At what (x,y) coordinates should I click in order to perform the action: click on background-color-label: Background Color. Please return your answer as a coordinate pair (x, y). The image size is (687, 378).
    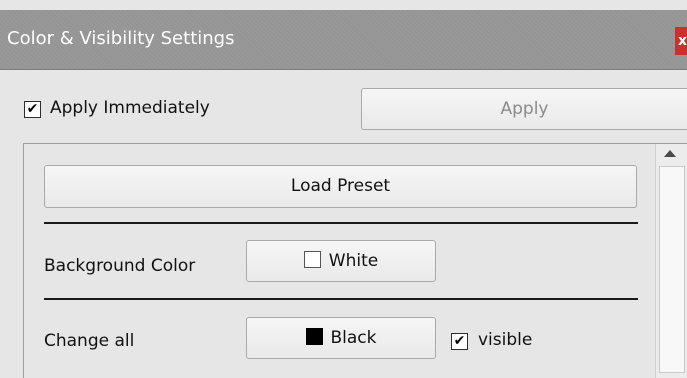
    Looking at the image, I should click on (120, 266).